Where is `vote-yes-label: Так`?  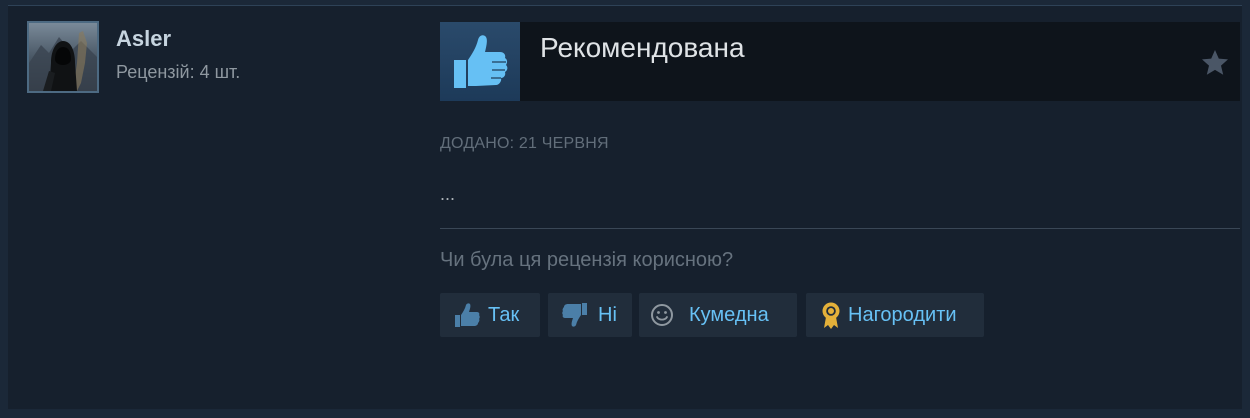
vote-yes-label: Так is located at coordinates (504, 314).